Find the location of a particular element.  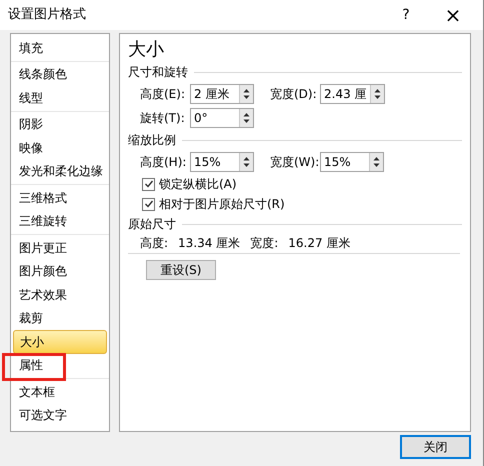

size-text: 宽度: is located at coordinates (264, 243).